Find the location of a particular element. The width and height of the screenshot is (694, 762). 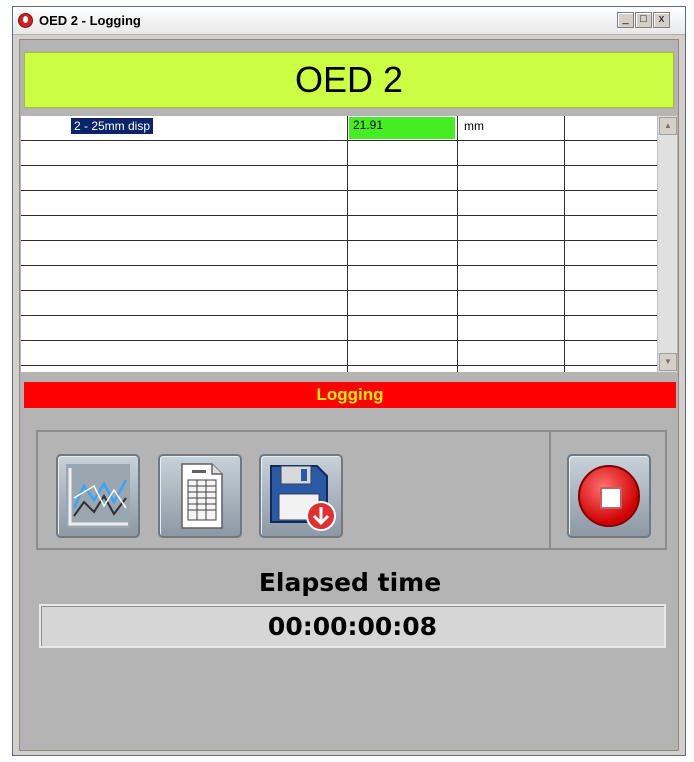

channel-value-cell: 21.91 is located at coordinates (403, 128).